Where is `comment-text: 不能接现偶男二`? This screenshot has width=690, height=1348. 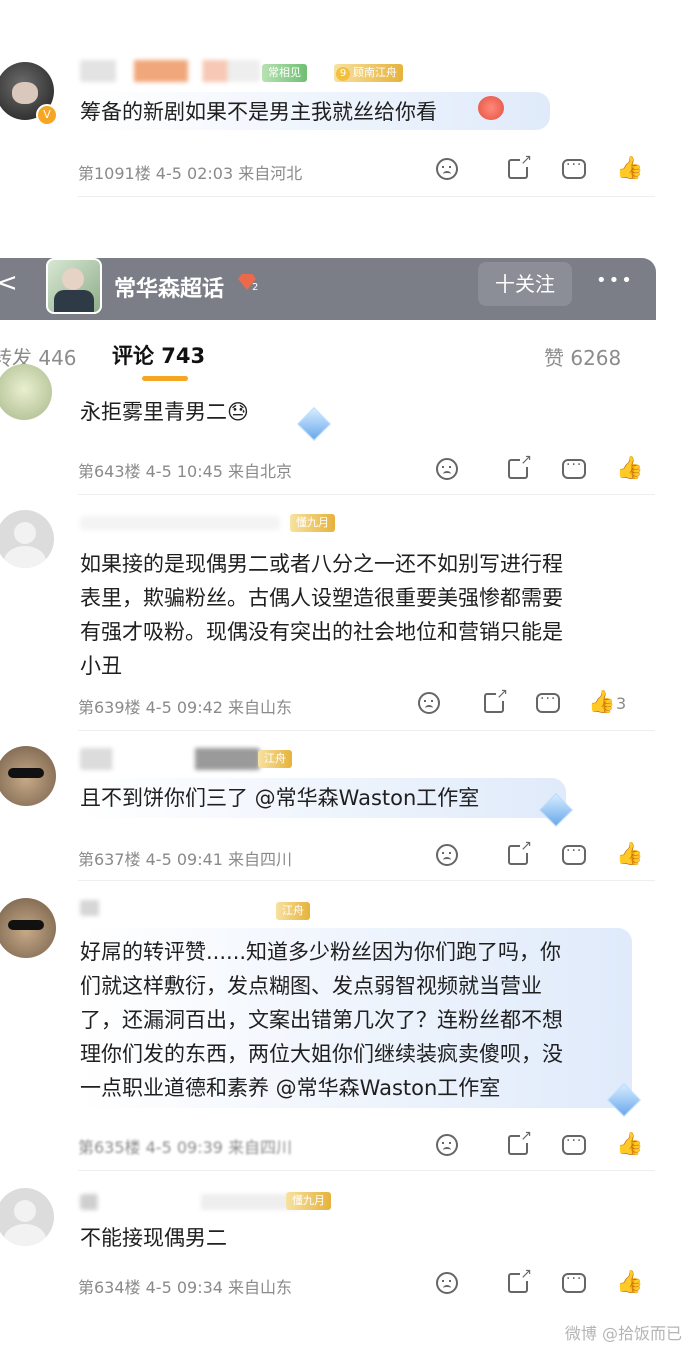
comment-text: 不能接现偶男二 is located at coordinates (153, 1238).